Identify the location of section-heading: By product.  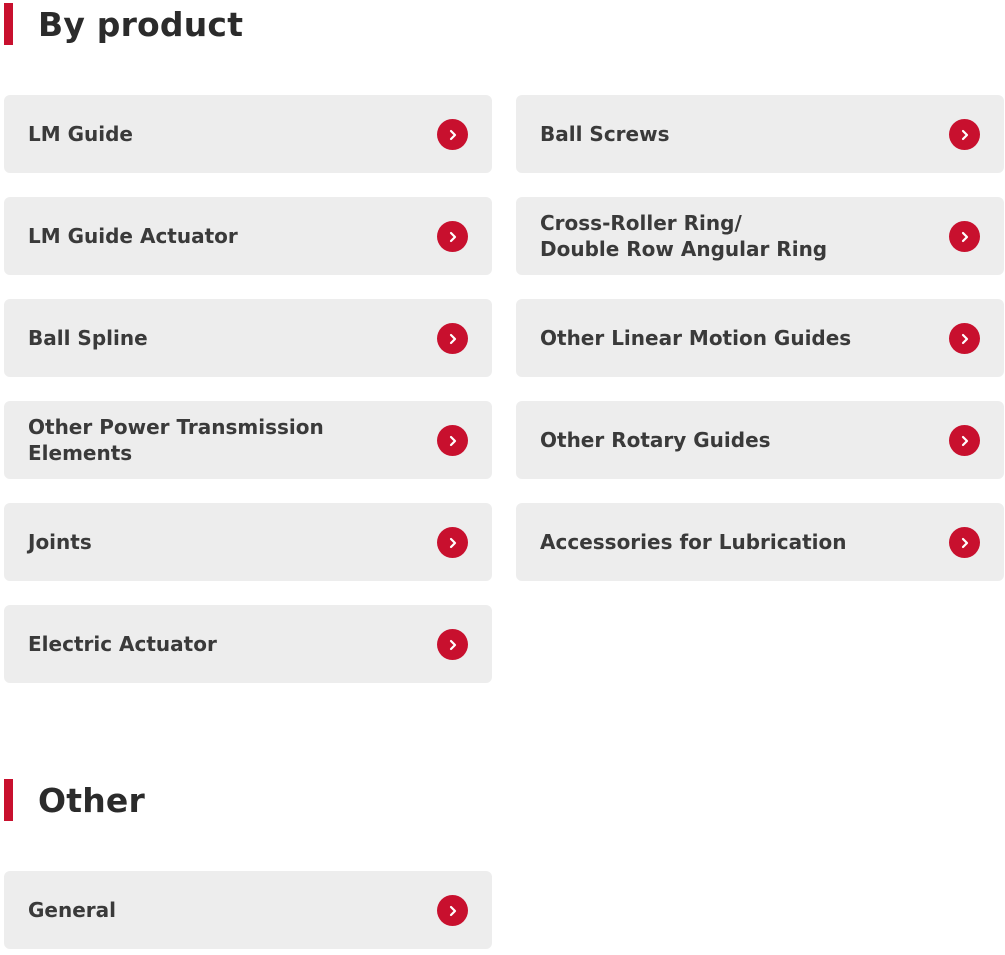
(141, 24).